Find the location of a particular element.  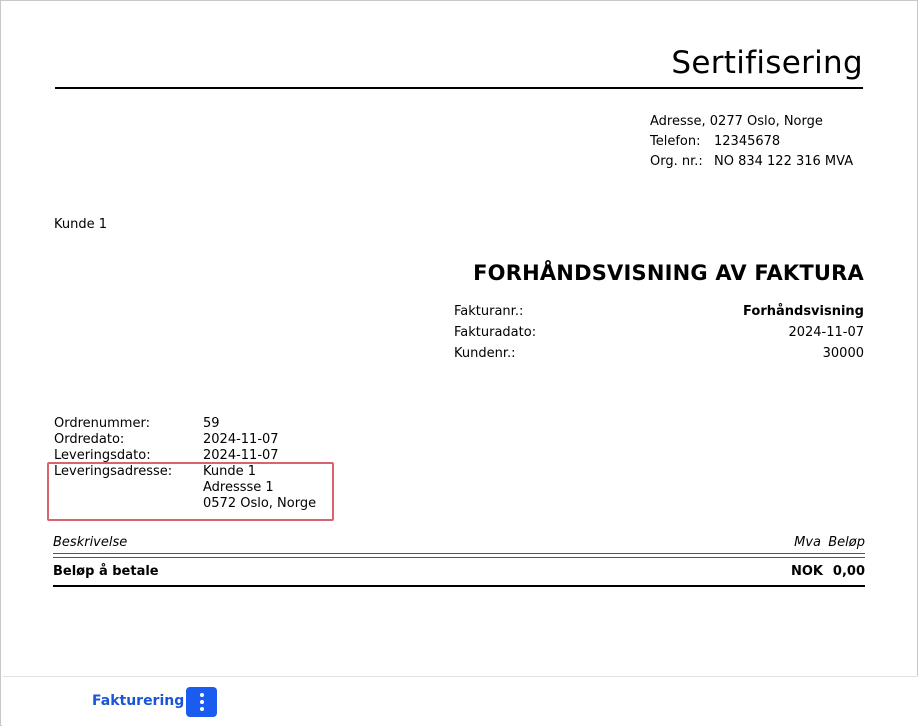

total-row: Beløp å betale NOK 0,00 is located at coordinates (459, 572).